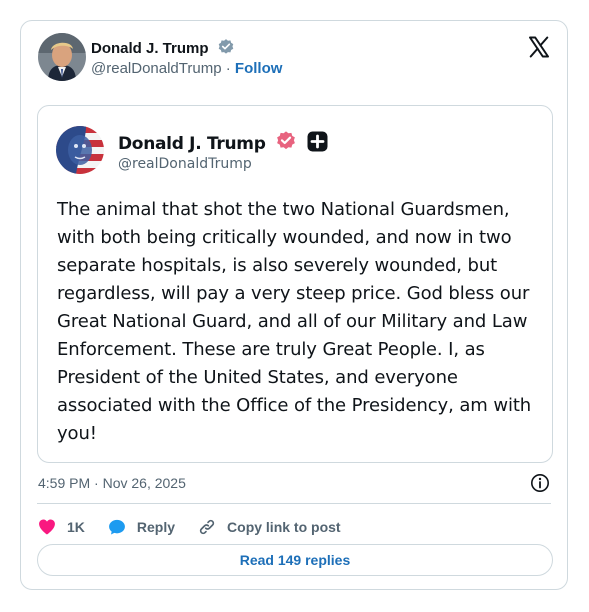 The image size is (589, 612). I want to click on author-avatar, so click(62, 57).